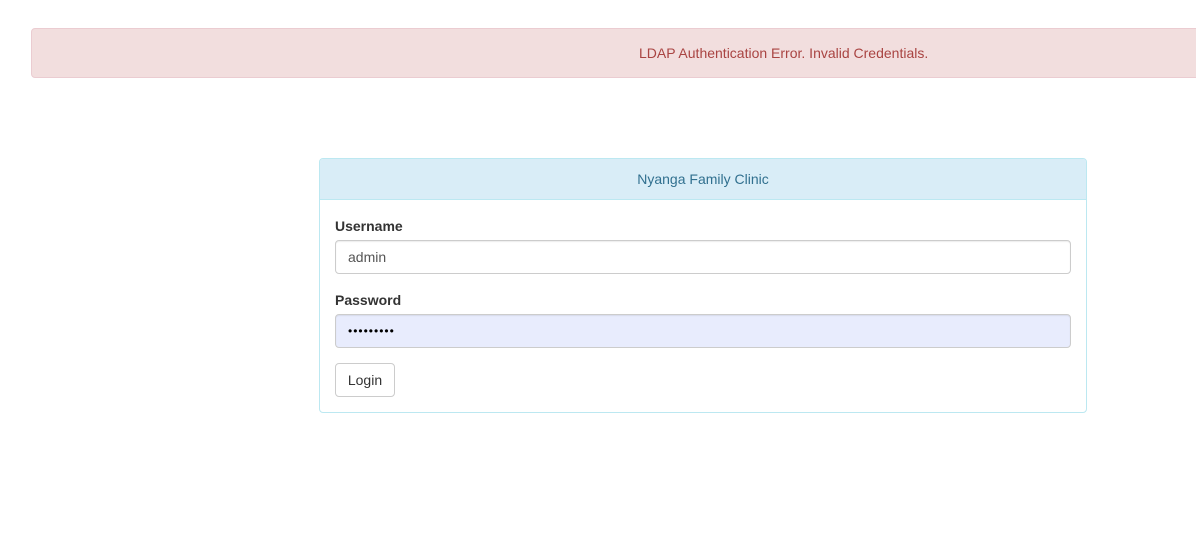 Image resolution: width=1196 pixels, height=543 pixels. I want to click on username-input: admin, so click(703, 257).